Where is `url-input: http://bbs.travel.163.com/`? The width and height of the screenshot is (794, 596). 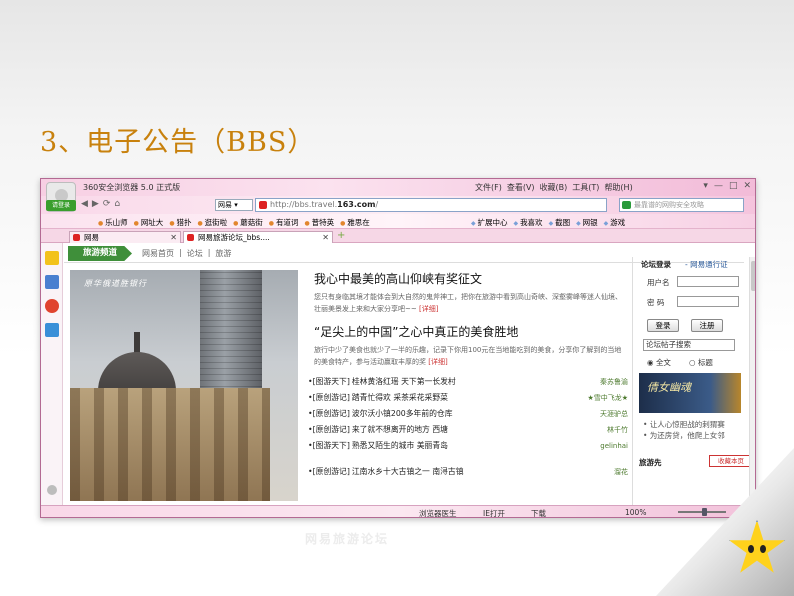 url-input: http://bbs.travel.163.com/ is located at coordinates (431, 205).